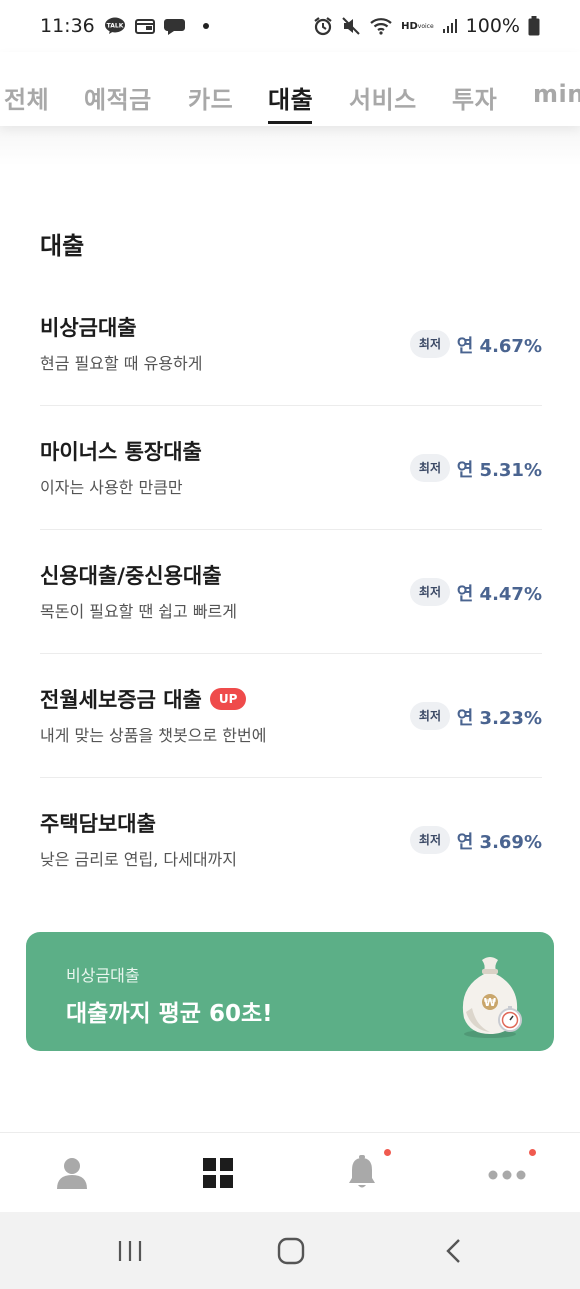 This screenshot has width=580, height=1289. What do you see at coordinates (417, 26) in the screenshot?
I see `hd-voice-icon: HD voice` at bounding box center [417, 26].